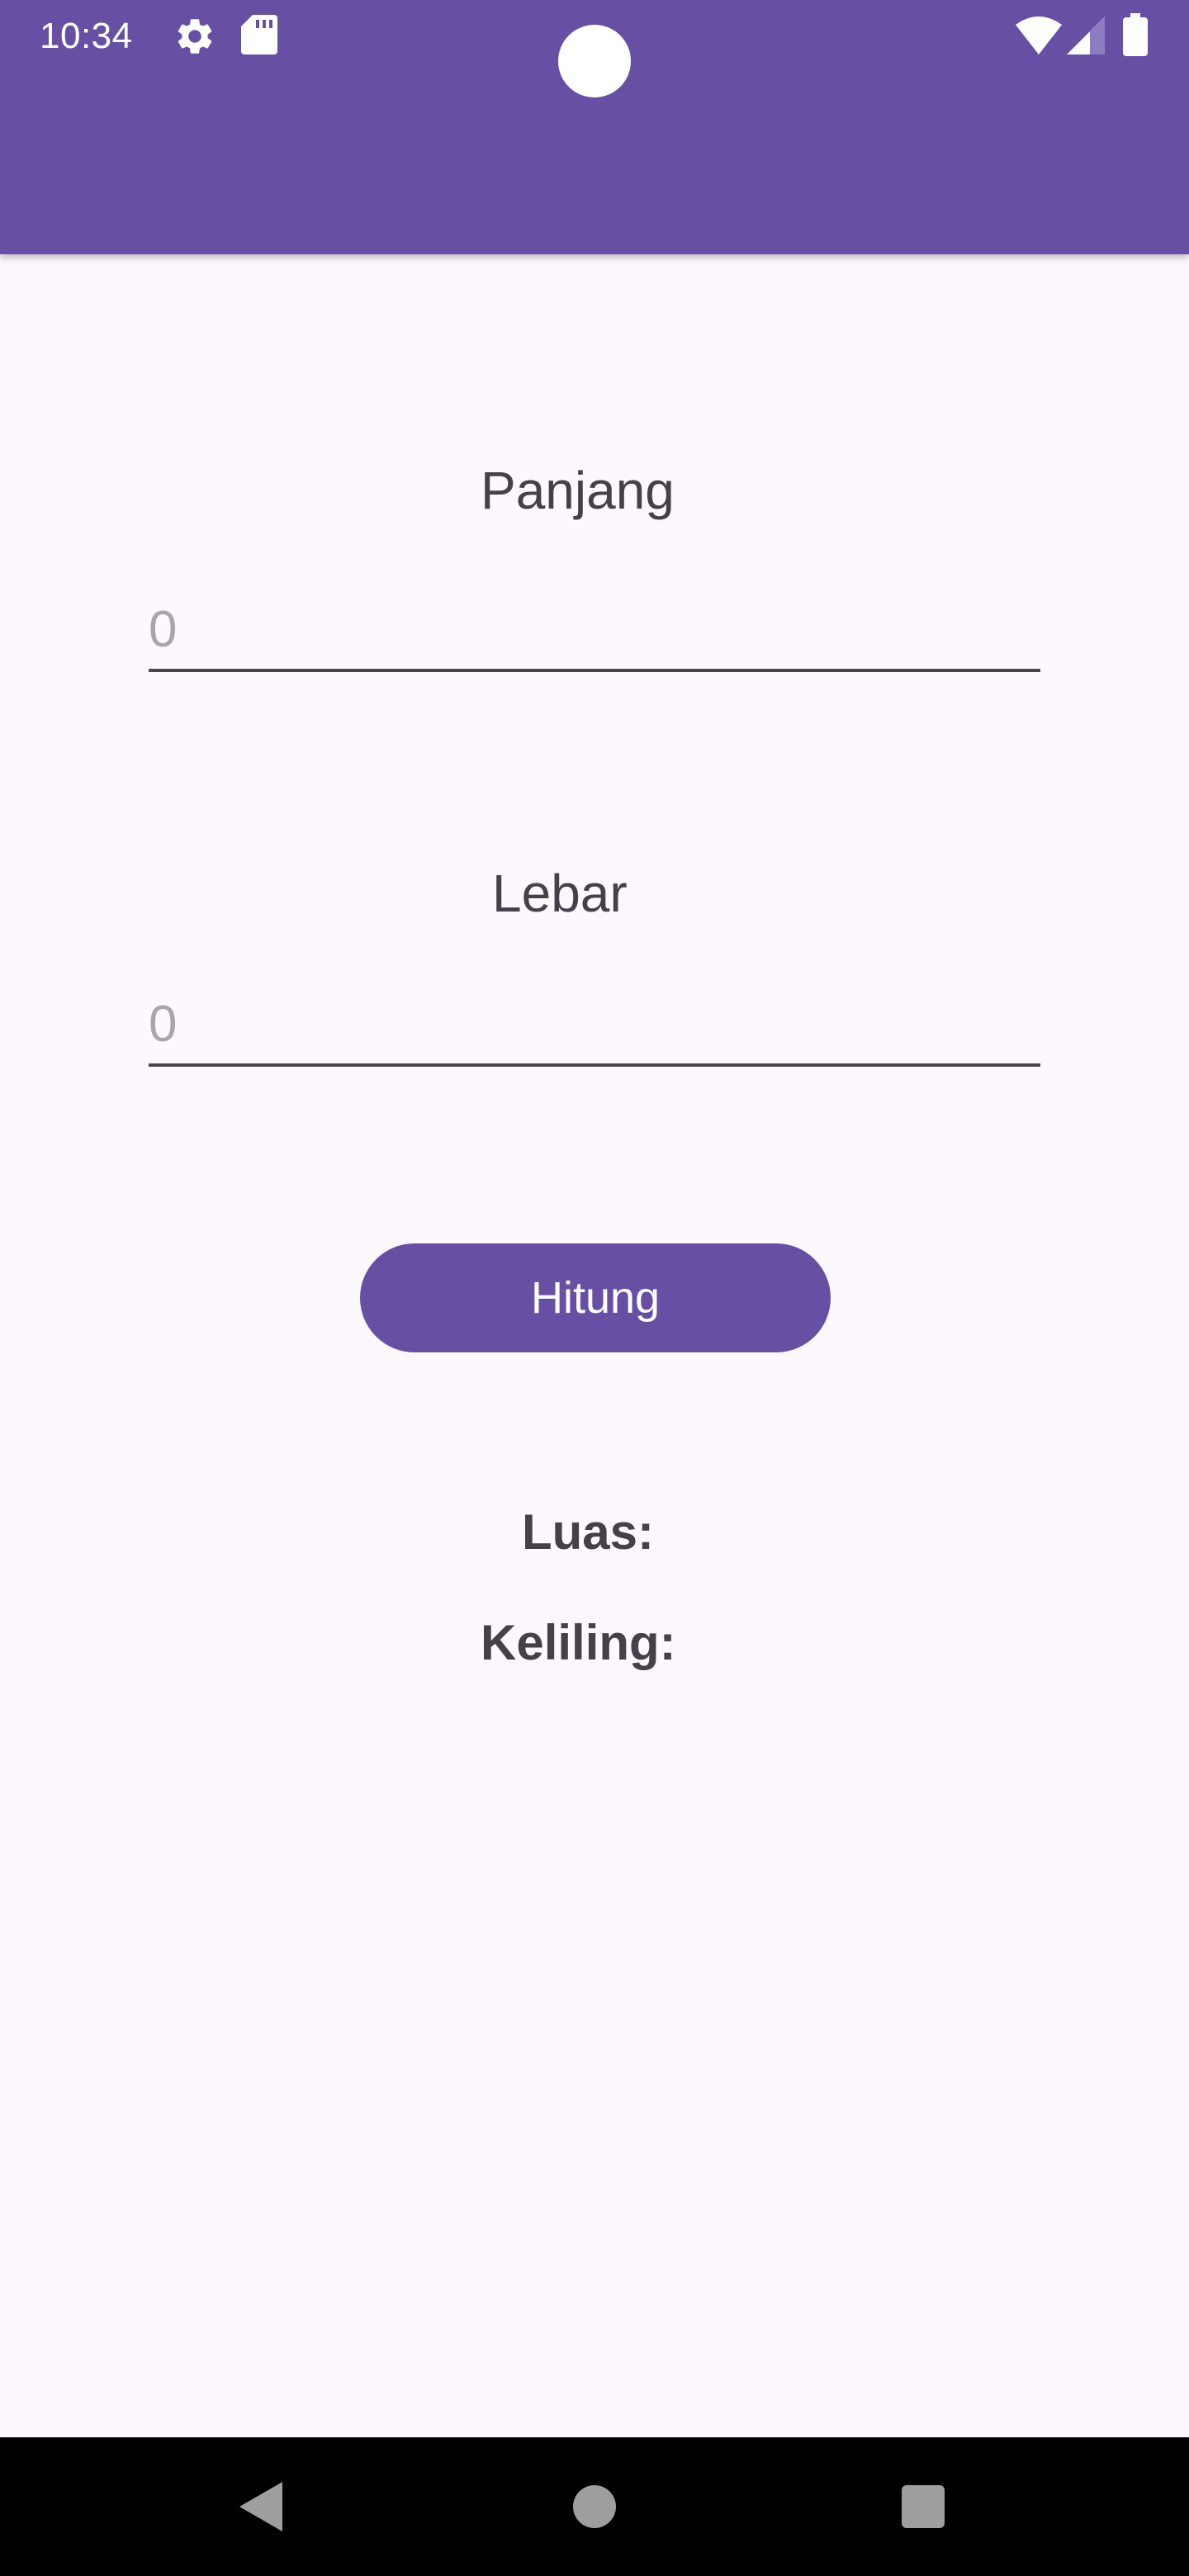 The height and width of the screenshot is (2576, 1189). I want to click on gear-icon, so click(195, 36).